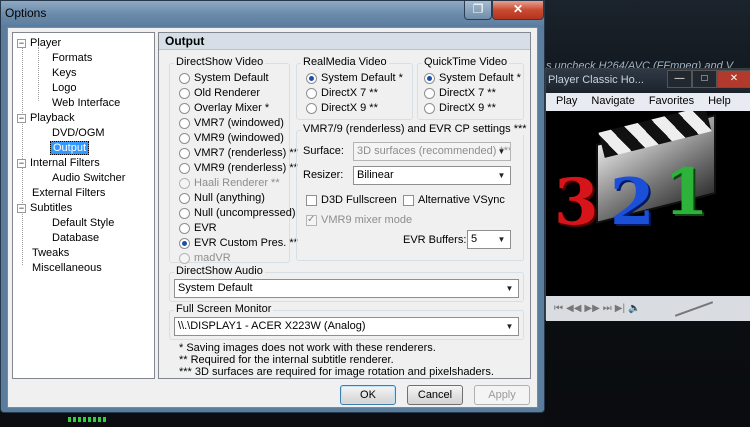 The width and height of the screenshot is (750, 427). I want to click on directshow-audio-select: System Default ▼, so click(346, 288).